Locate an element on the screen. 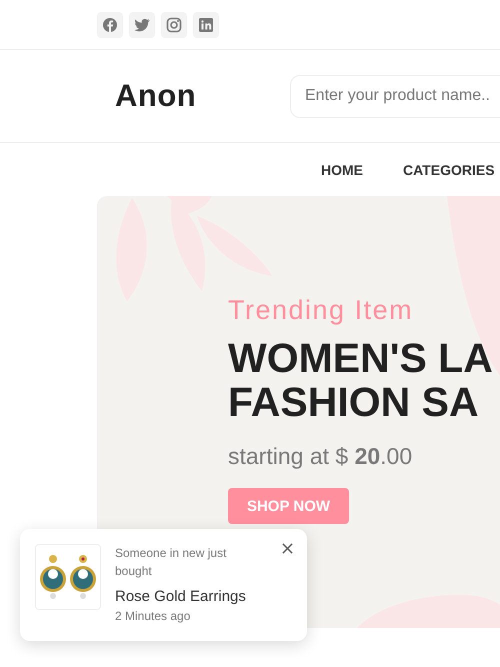 The width and height of the screenshot is (500, 667). close-button is located at coordinates (287, 548).